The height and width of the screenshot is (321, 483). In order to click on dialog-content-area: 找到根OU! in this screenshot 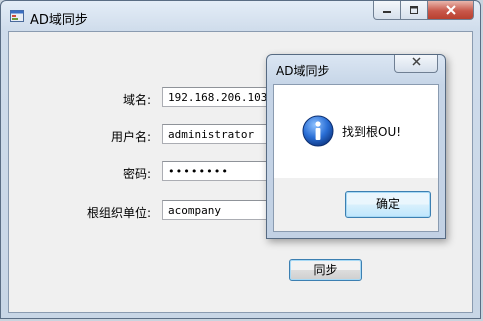, I will do `click(356, 131)`.